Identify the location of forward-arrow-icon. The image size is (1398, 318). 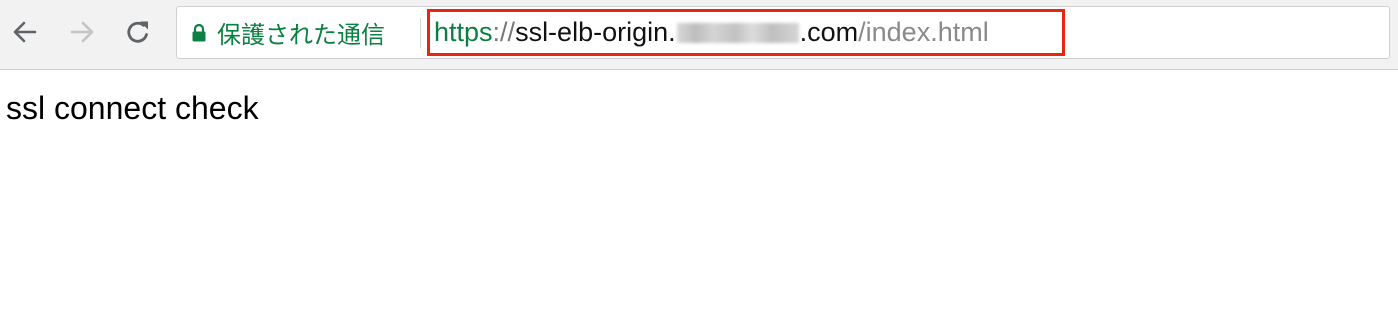
(82, 32).